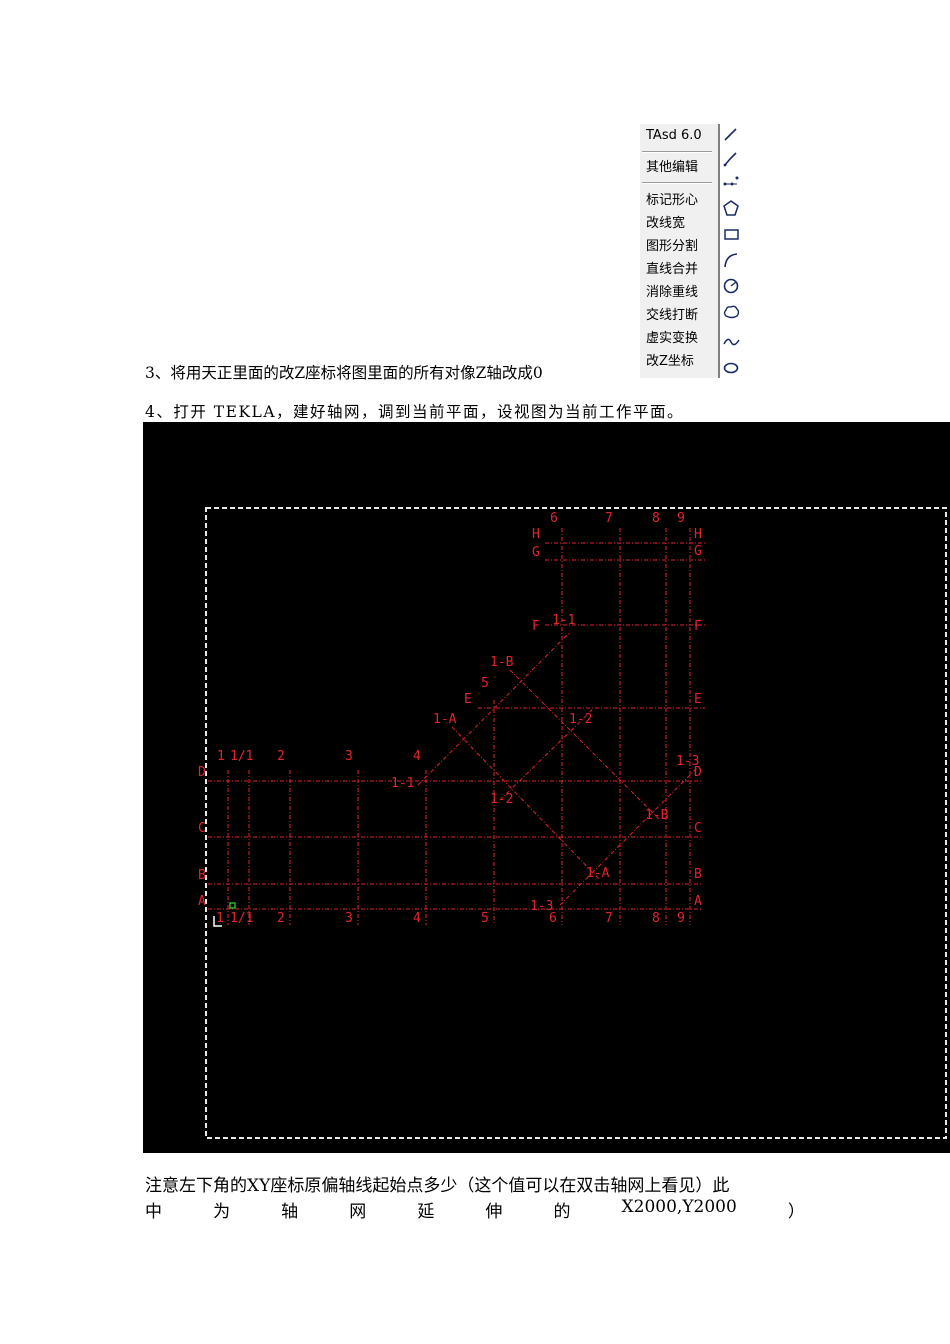  I want to click on label-upper-G: G, so click(536, 552).